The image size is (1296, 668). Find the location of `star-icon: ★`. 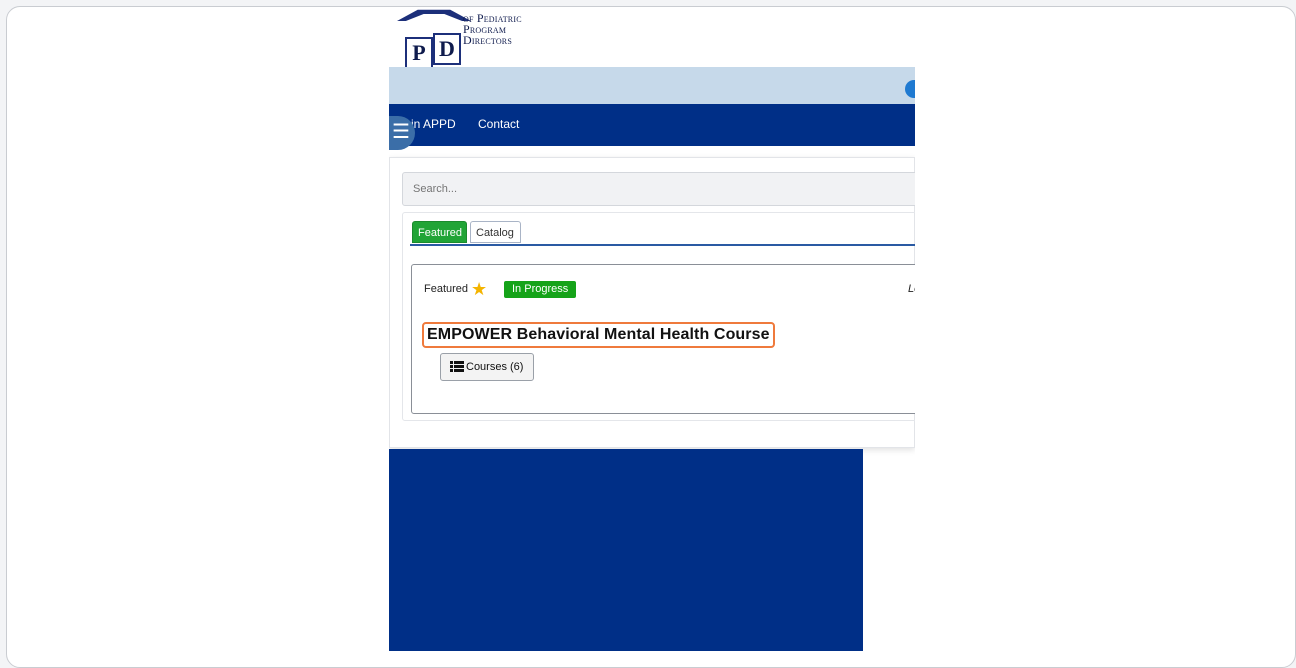

star-icon: ★ is located at coordinates (479, 289).